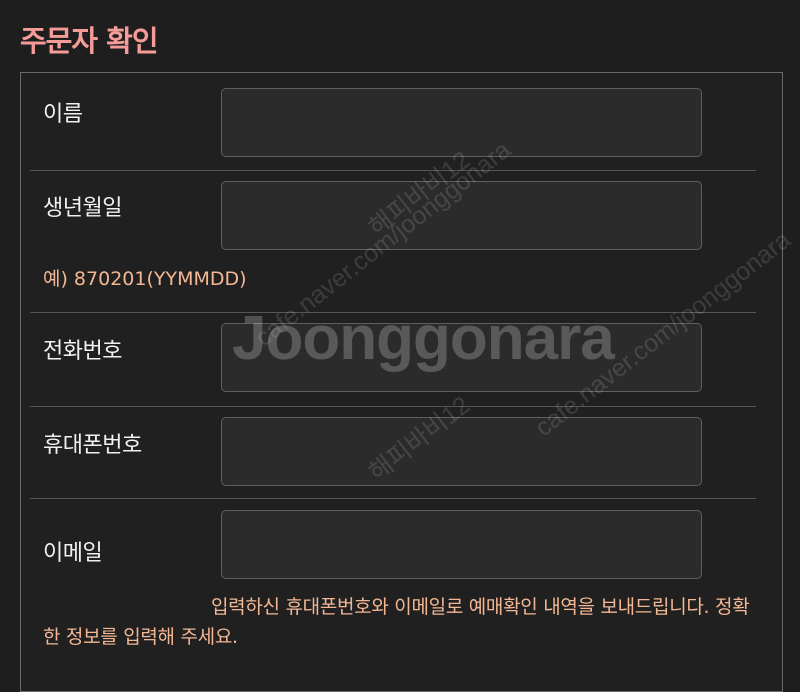  What do you see at coordinates (145, 279) in the screenshot?
I see `birth-hint: 예) 870201(YYMMDD)` at bounding box center [145, 279].